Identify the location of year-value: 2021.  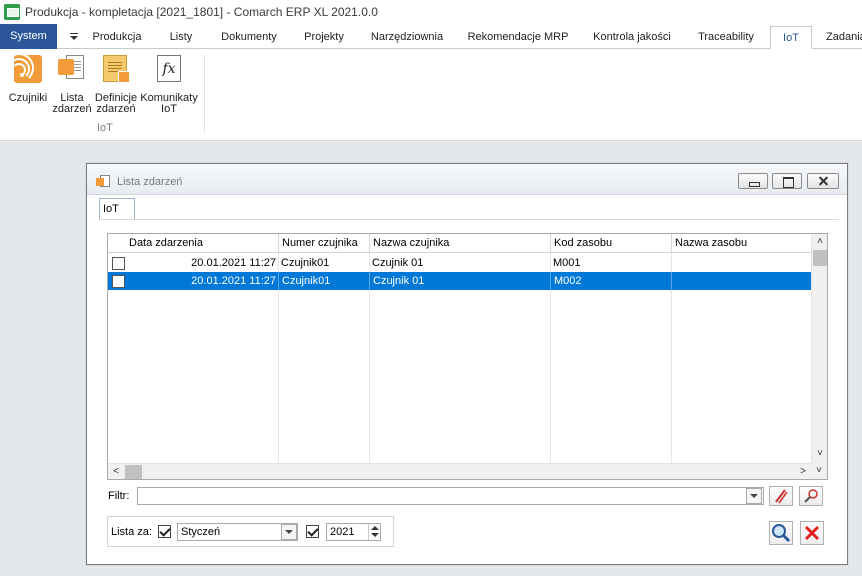
(342, 532).